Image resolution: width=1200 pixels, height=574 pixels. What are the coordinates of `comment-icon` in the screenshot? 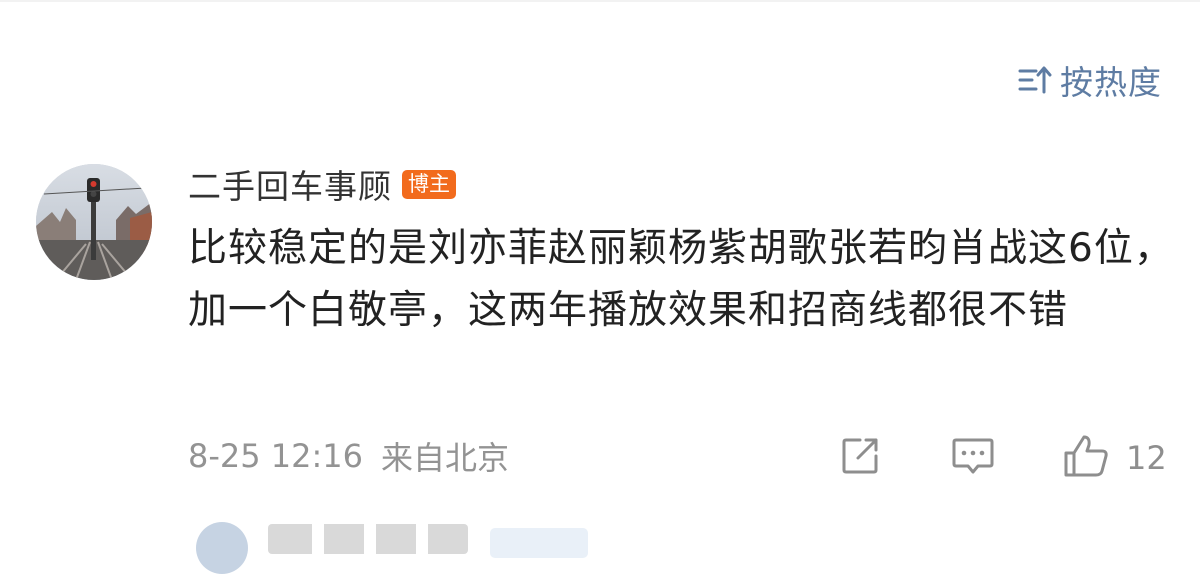 It's located at (973, 458).